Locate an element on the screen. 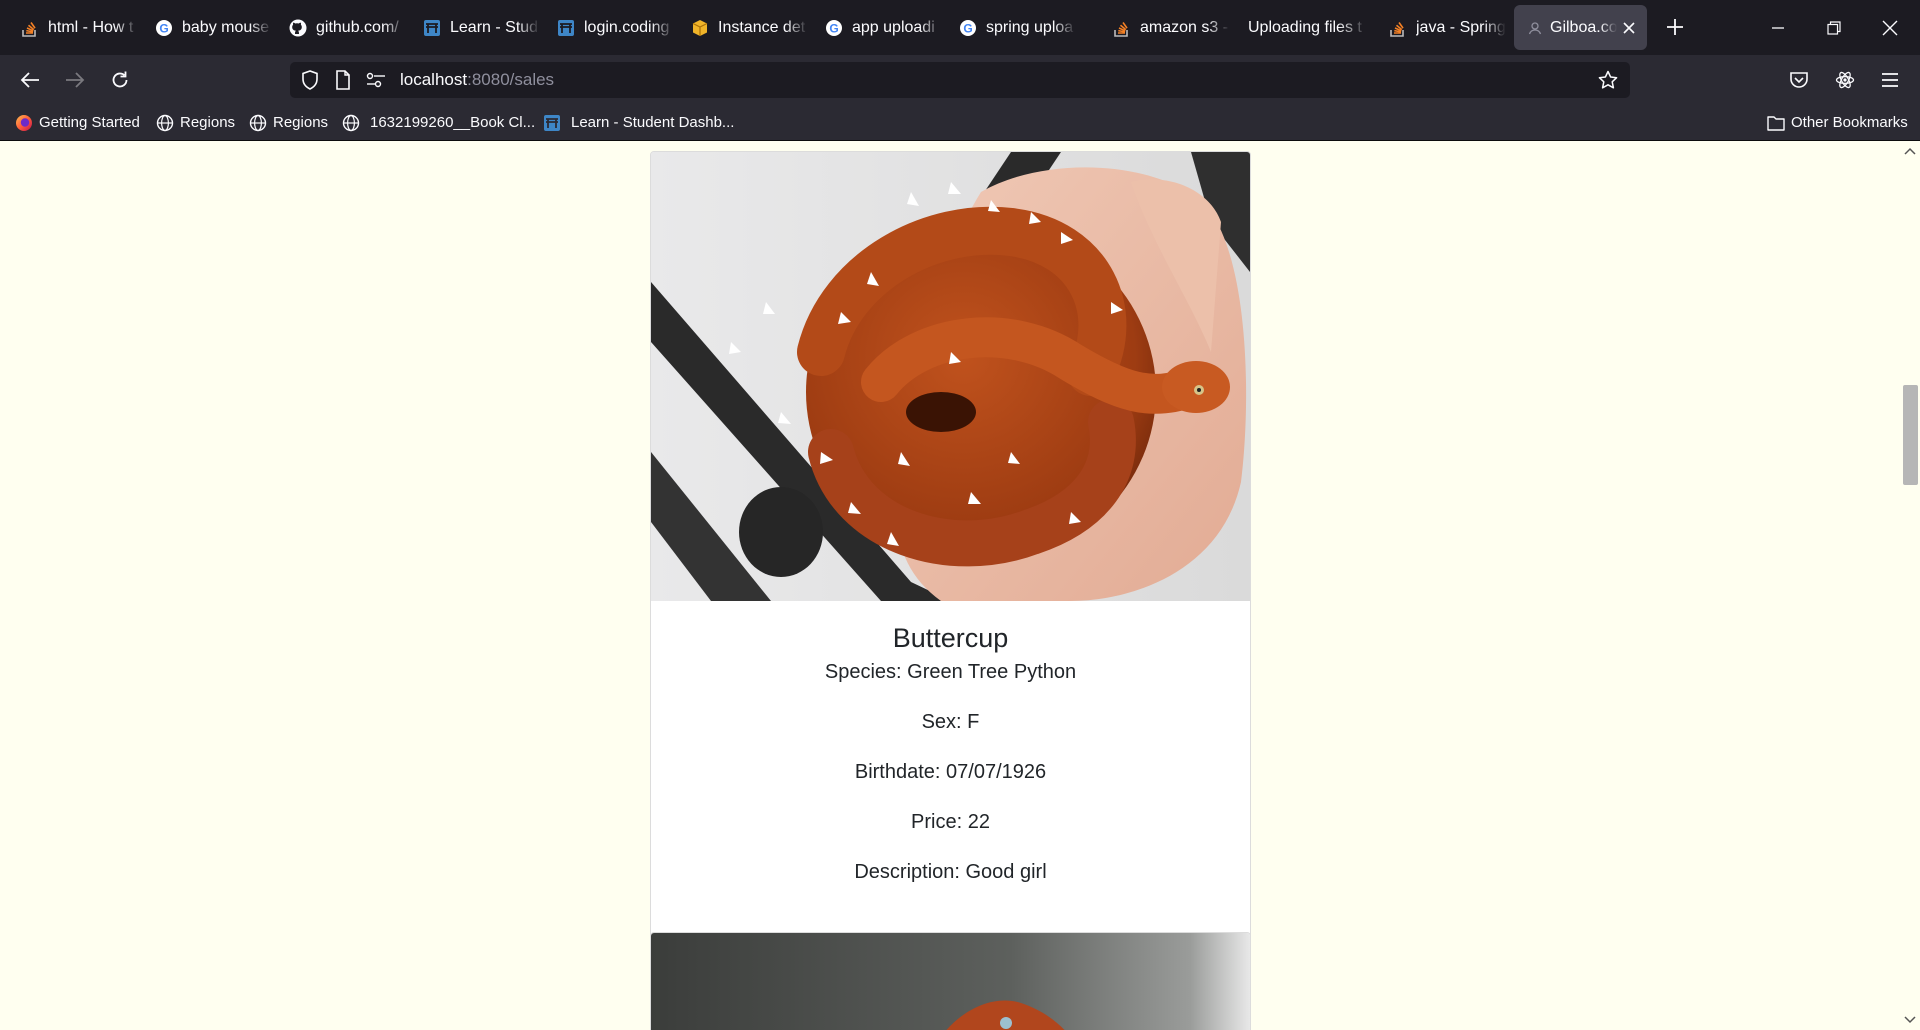  tab-label: amazon s3 - is located at coordinates (1184, 27).